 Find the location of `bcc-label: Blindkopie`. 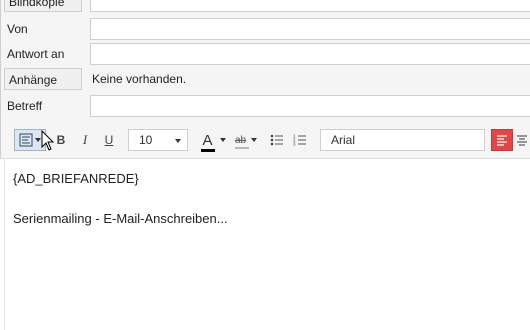

bcc-label: Blindkopie is located at coordinates (43, 6).